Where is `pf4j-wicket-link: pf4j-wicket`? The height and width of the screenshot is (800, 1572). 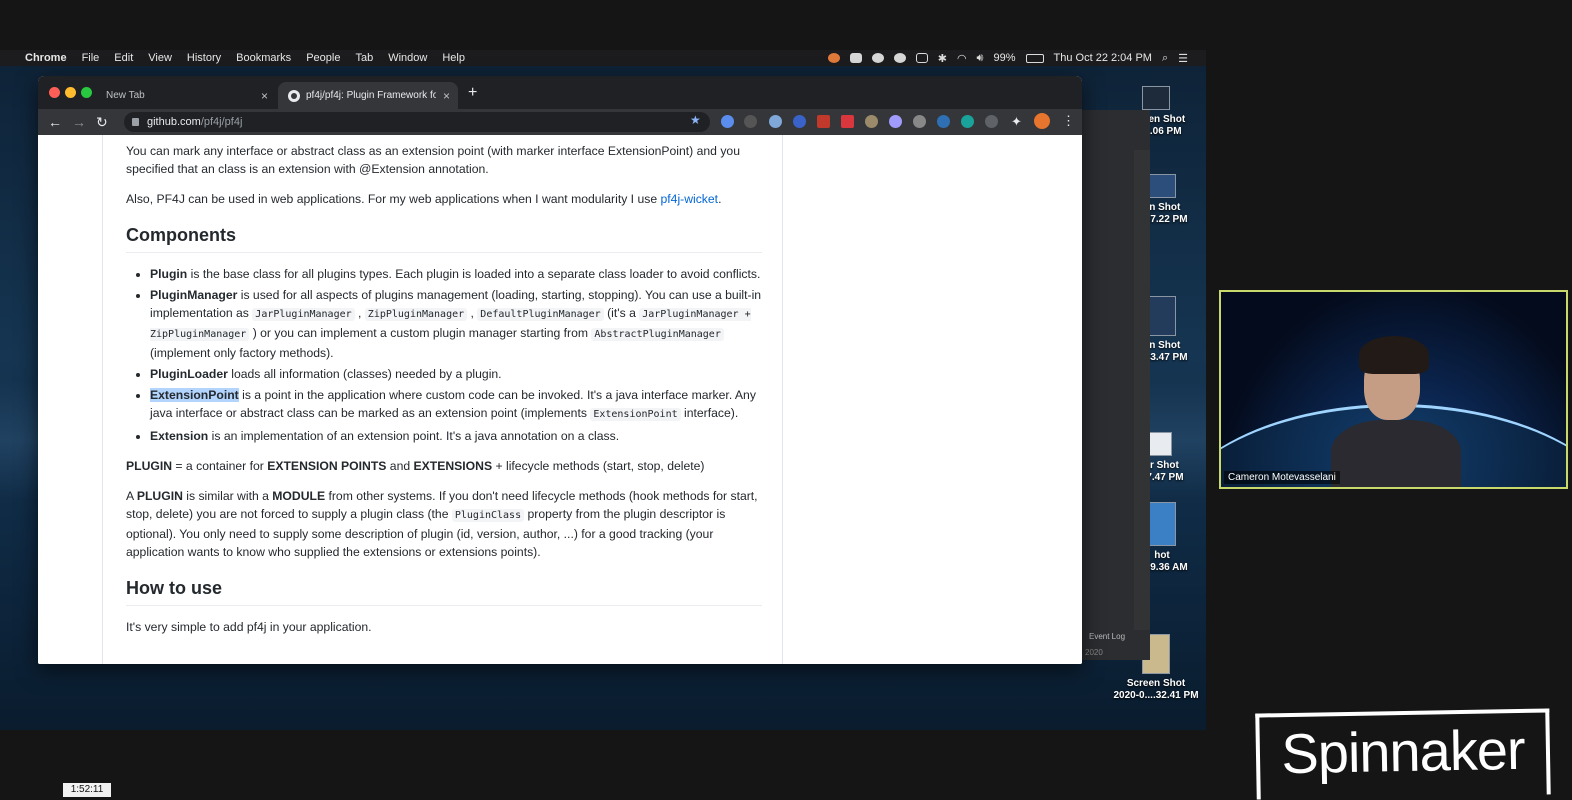
pf4j-wicket-link: pf4j-wicket is located at coordinates (690, 199).